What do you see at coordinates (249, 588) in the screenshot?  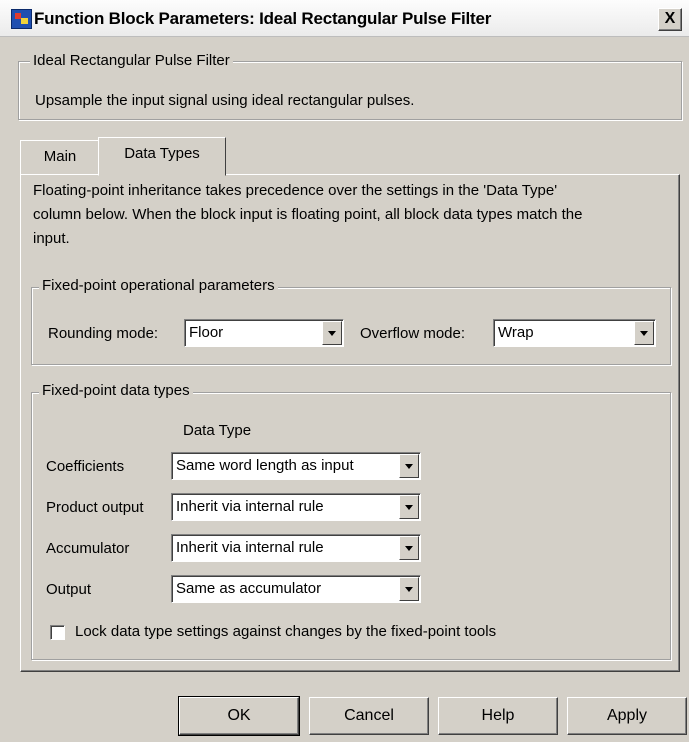 I see `output-value: Same as accumulator` at bounding box center [249, 588].